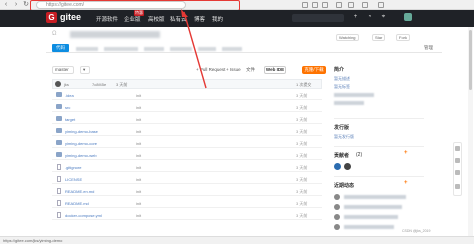 This screenshot has height=244, width=474. What do you see at coordinates (379, 146) in the screenshot?
I see `sidebar-divider` at bounding box center [379, 146].